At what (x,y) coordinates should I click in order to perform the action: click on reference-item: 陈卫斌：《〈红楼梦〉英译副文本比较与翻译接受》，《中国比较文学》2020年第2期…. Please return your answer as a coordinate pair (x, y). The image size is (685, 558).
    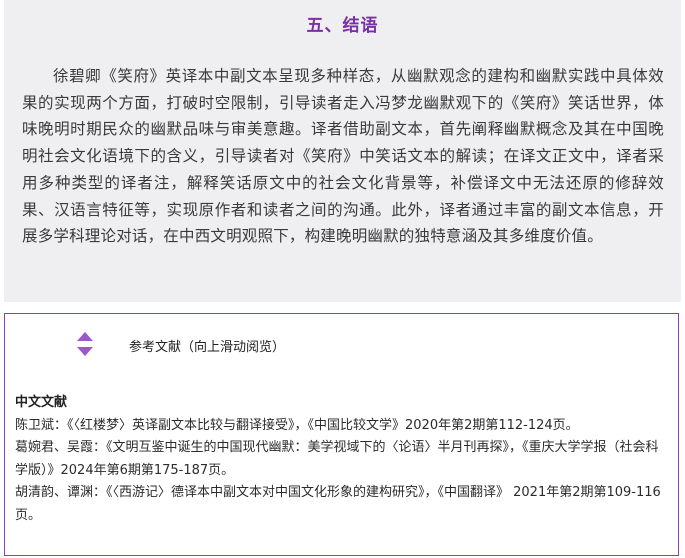
    Looking at the image, I should click on (297, 425).